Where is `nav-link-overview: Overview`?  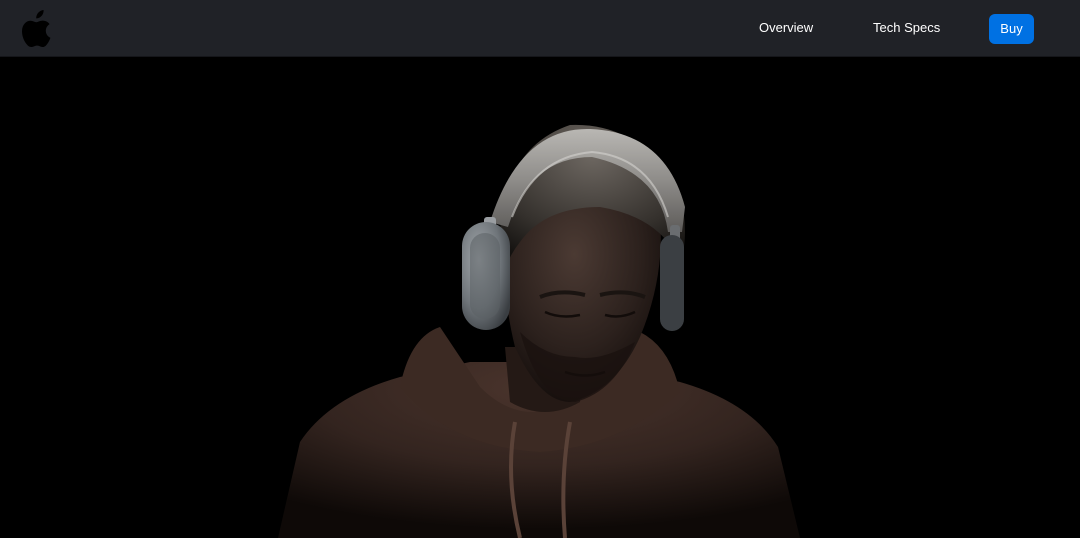
nav-link-overview: Overview is located at coordinates (786, 28).